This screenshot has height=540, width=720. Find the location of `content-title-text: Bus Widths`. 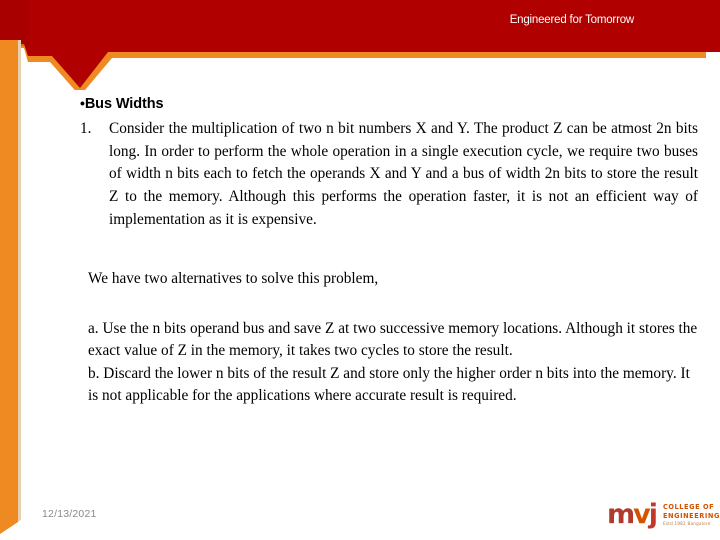

content-title-text: Bus Widths is located at coordinates (124, 104).